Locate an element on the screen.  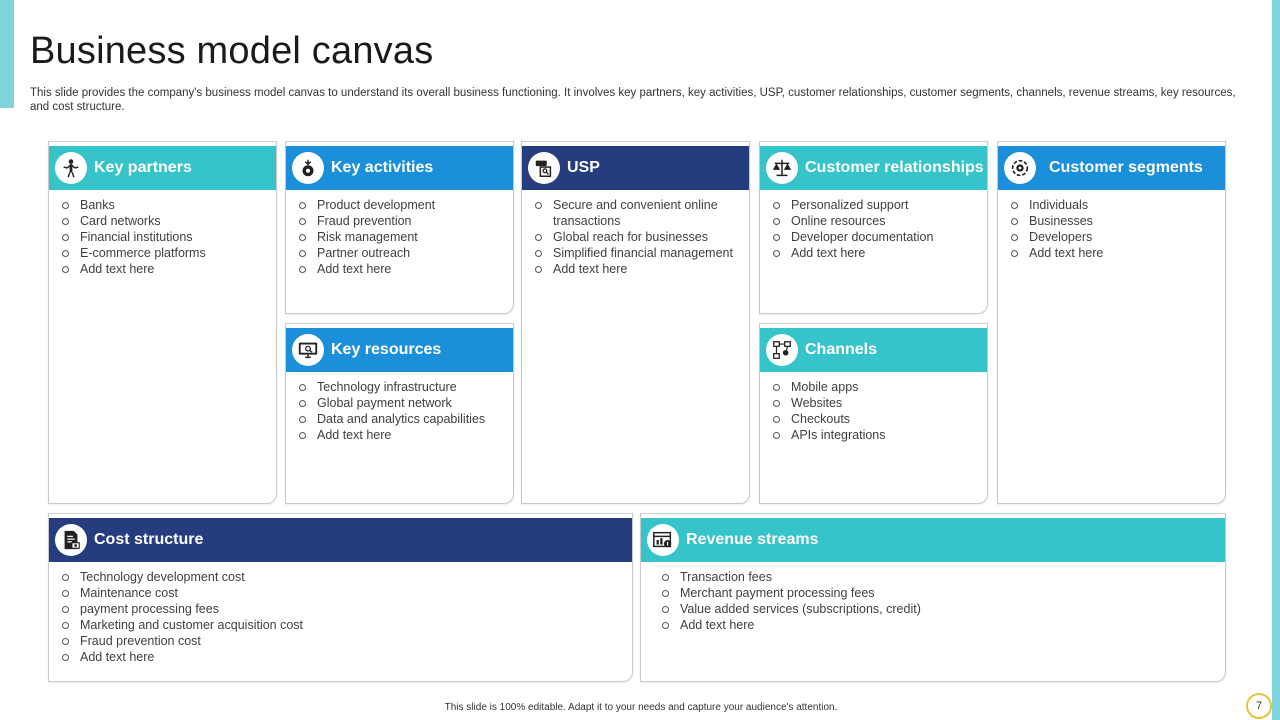
card-header: Customer segments is located at coordinates (1111, 168).